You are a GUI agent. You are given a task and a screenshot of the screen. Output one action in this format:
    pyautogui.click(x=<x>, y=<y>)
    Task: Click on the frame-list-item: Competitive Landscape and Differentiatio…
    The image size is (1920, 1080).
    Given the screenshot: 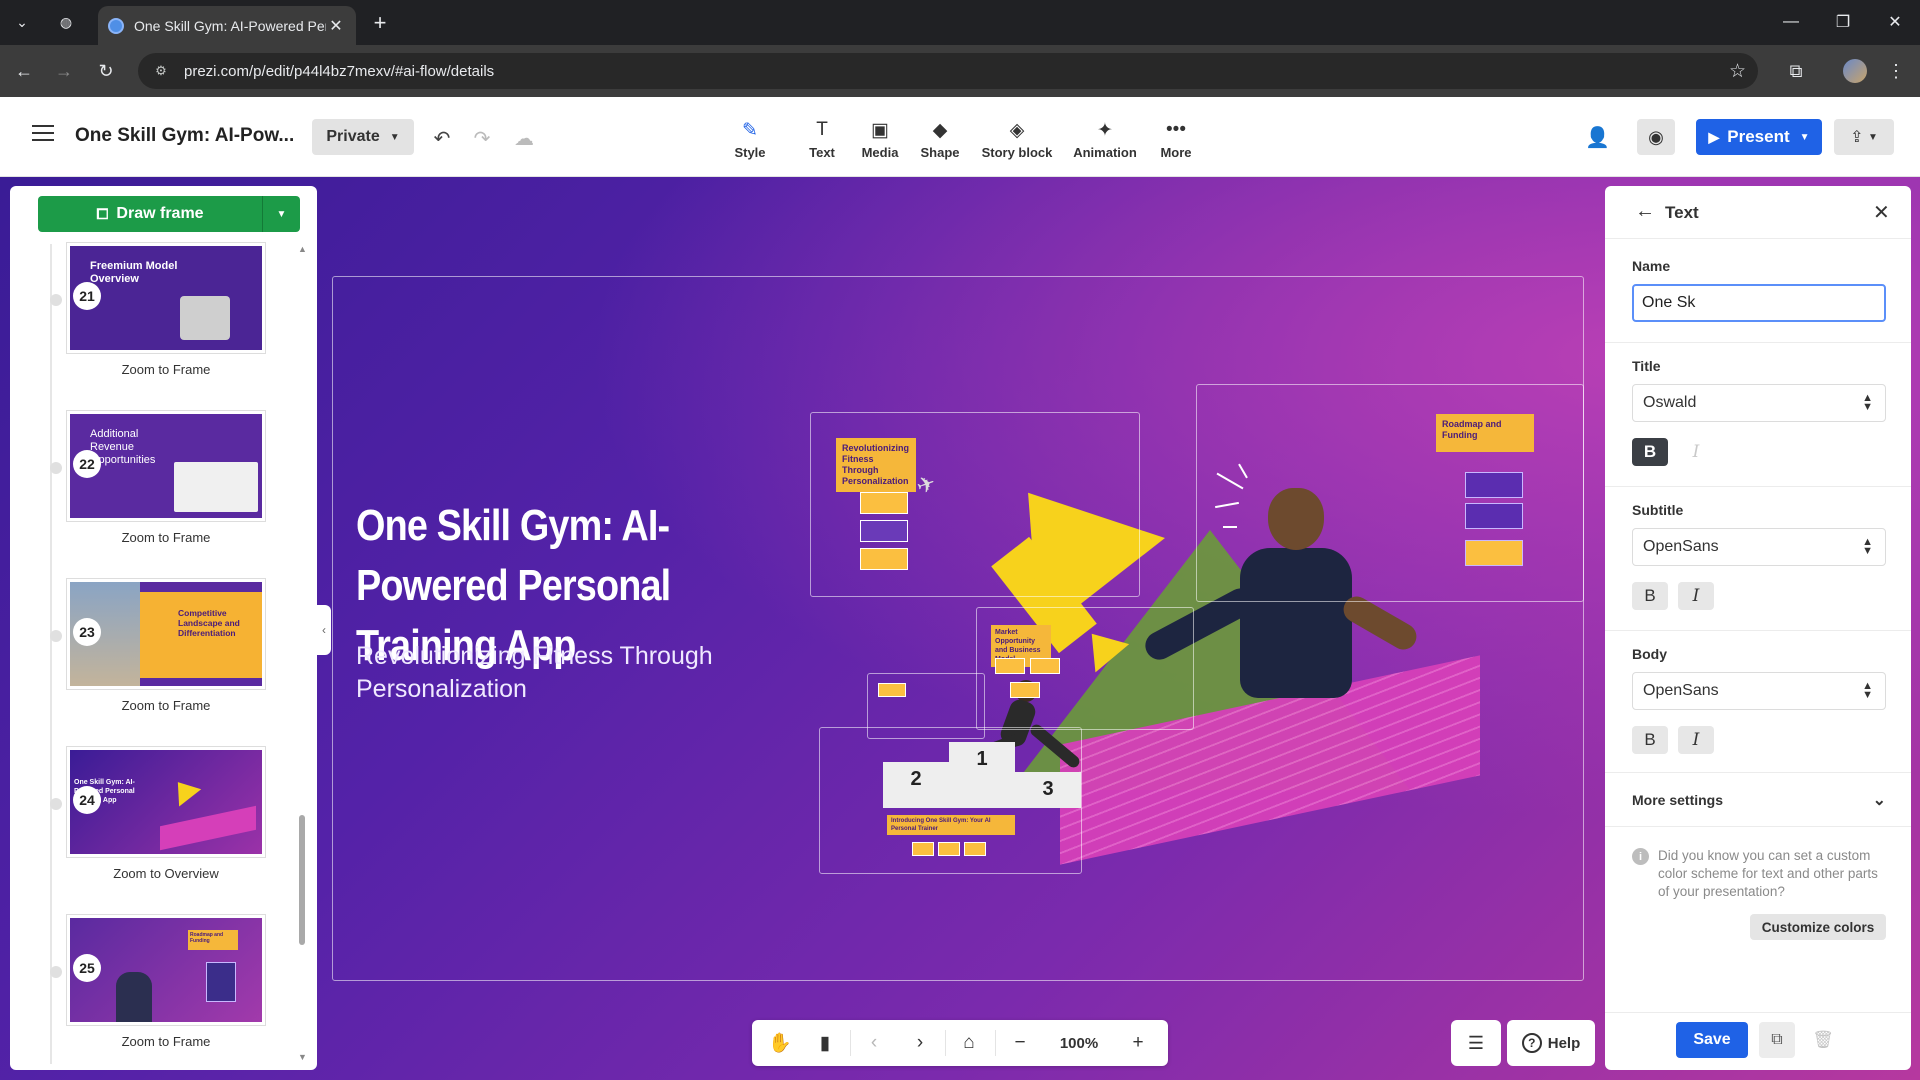 What is the action you would take?
    pyautogui.click(x=158, y=645)
    